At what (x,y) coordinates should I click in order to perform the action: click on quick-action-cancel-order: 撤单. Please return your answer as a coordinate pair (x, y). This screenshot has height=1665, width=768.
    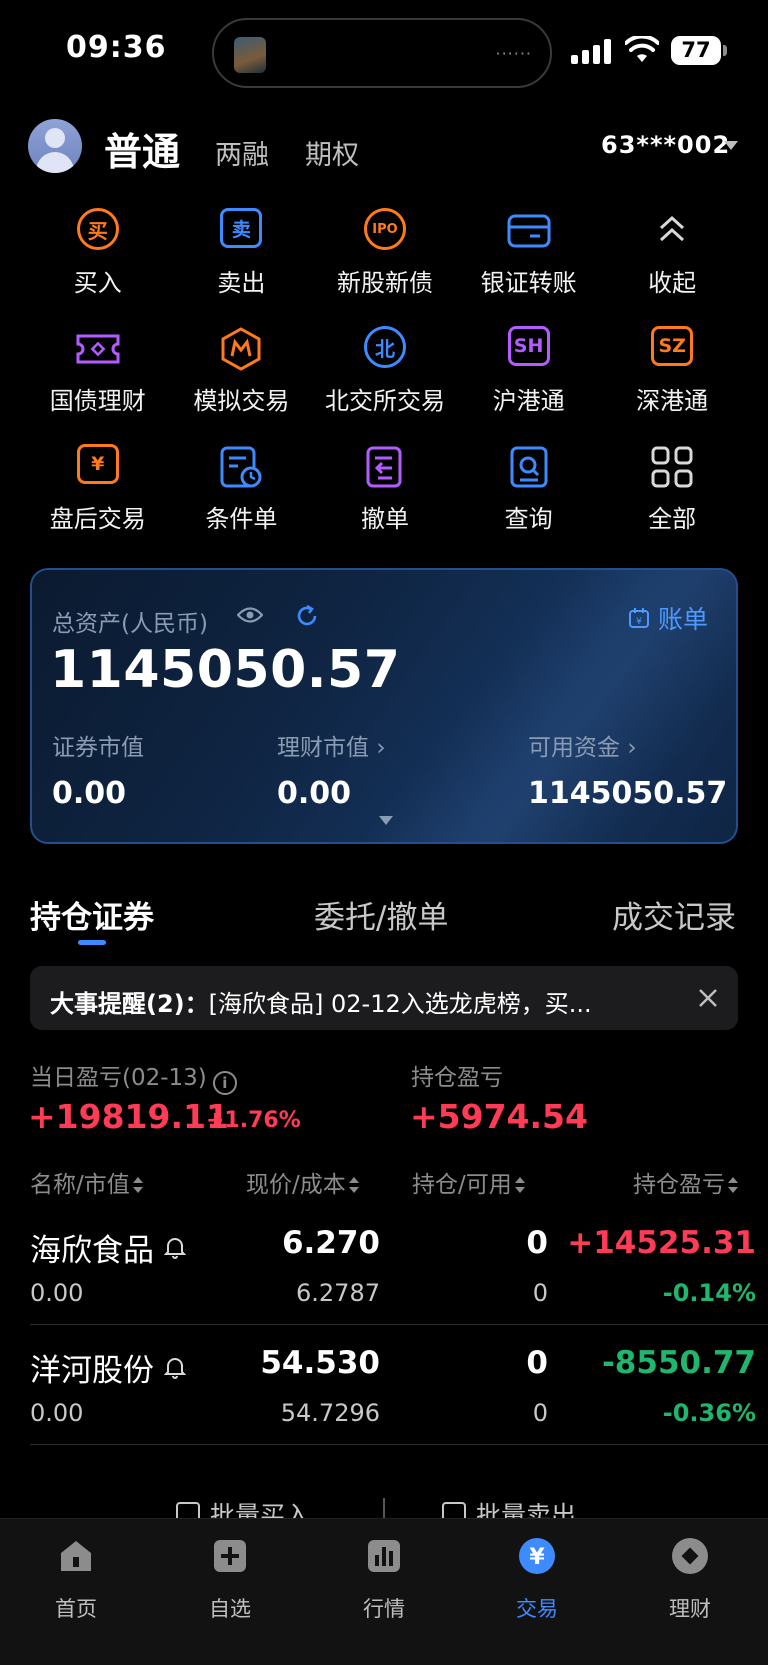
    Looking at the image, I should click on (385, 495).